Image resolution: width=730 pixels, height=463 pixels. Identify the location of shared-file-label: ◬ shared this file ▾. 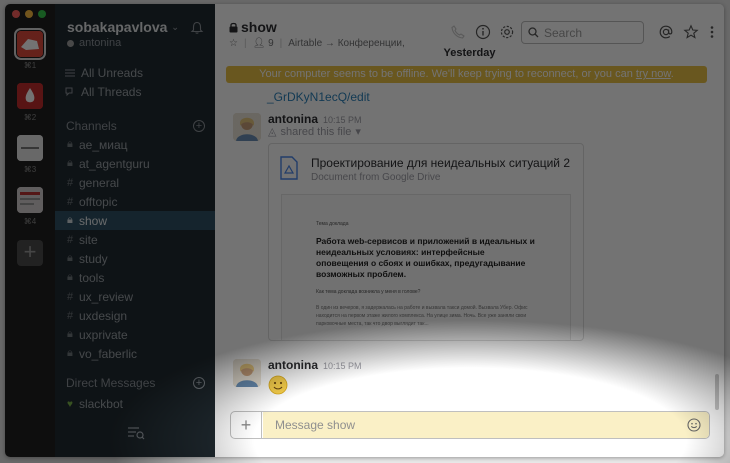
(314, 132).